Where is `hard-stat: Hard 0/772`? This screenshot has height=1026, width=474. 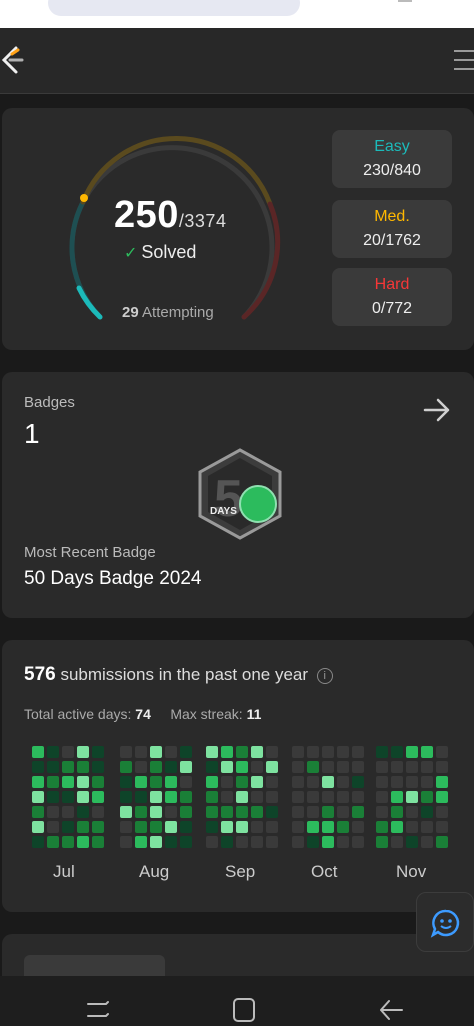 hard-stat: Hard 0/772 is located at coordinates (392, 297).